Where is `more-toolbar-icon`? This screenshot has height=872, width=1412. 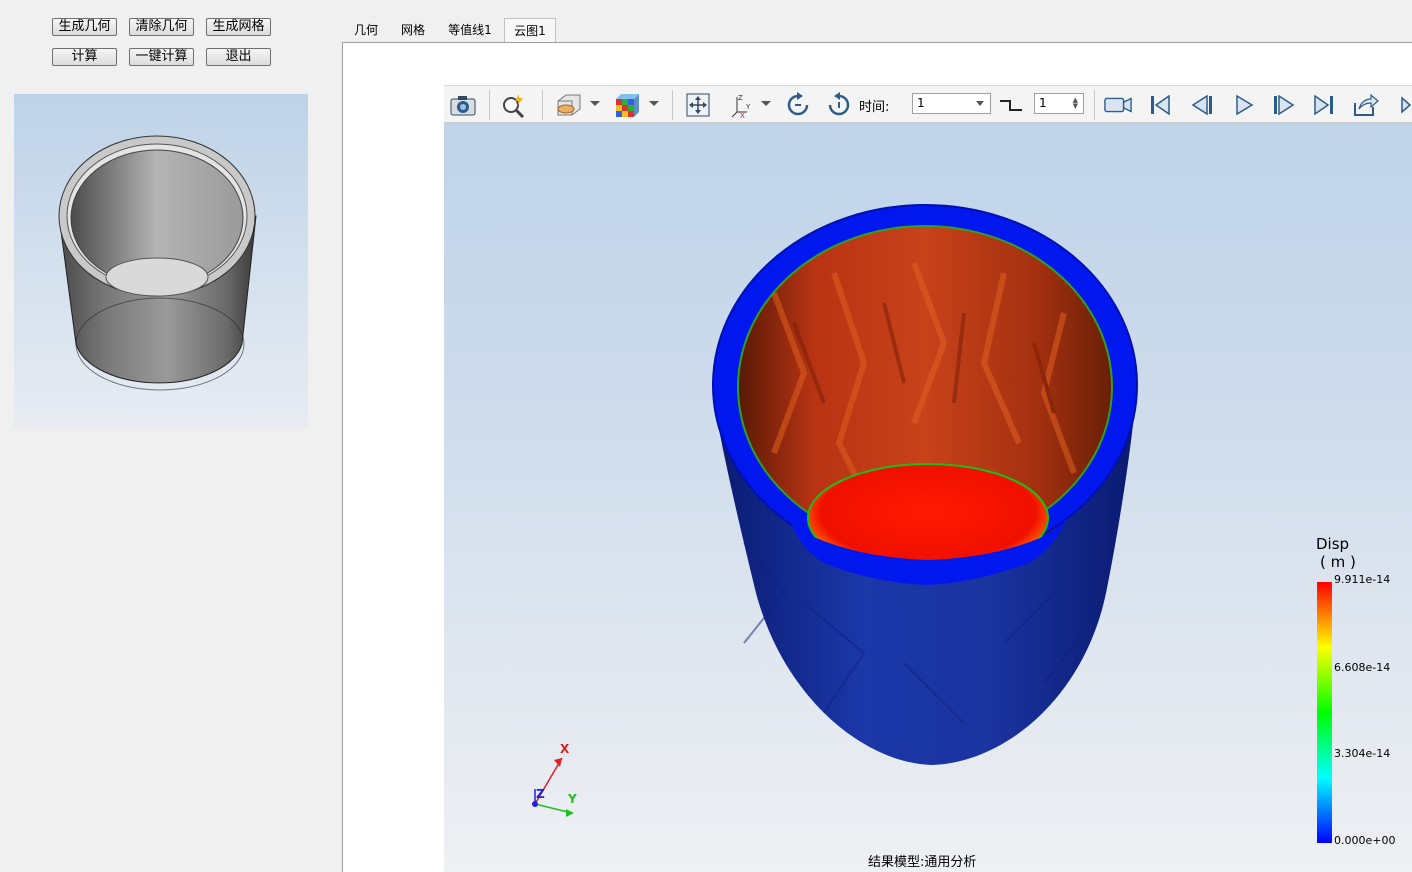 more-toolbar-icon is located at coordinates (1404, 105).